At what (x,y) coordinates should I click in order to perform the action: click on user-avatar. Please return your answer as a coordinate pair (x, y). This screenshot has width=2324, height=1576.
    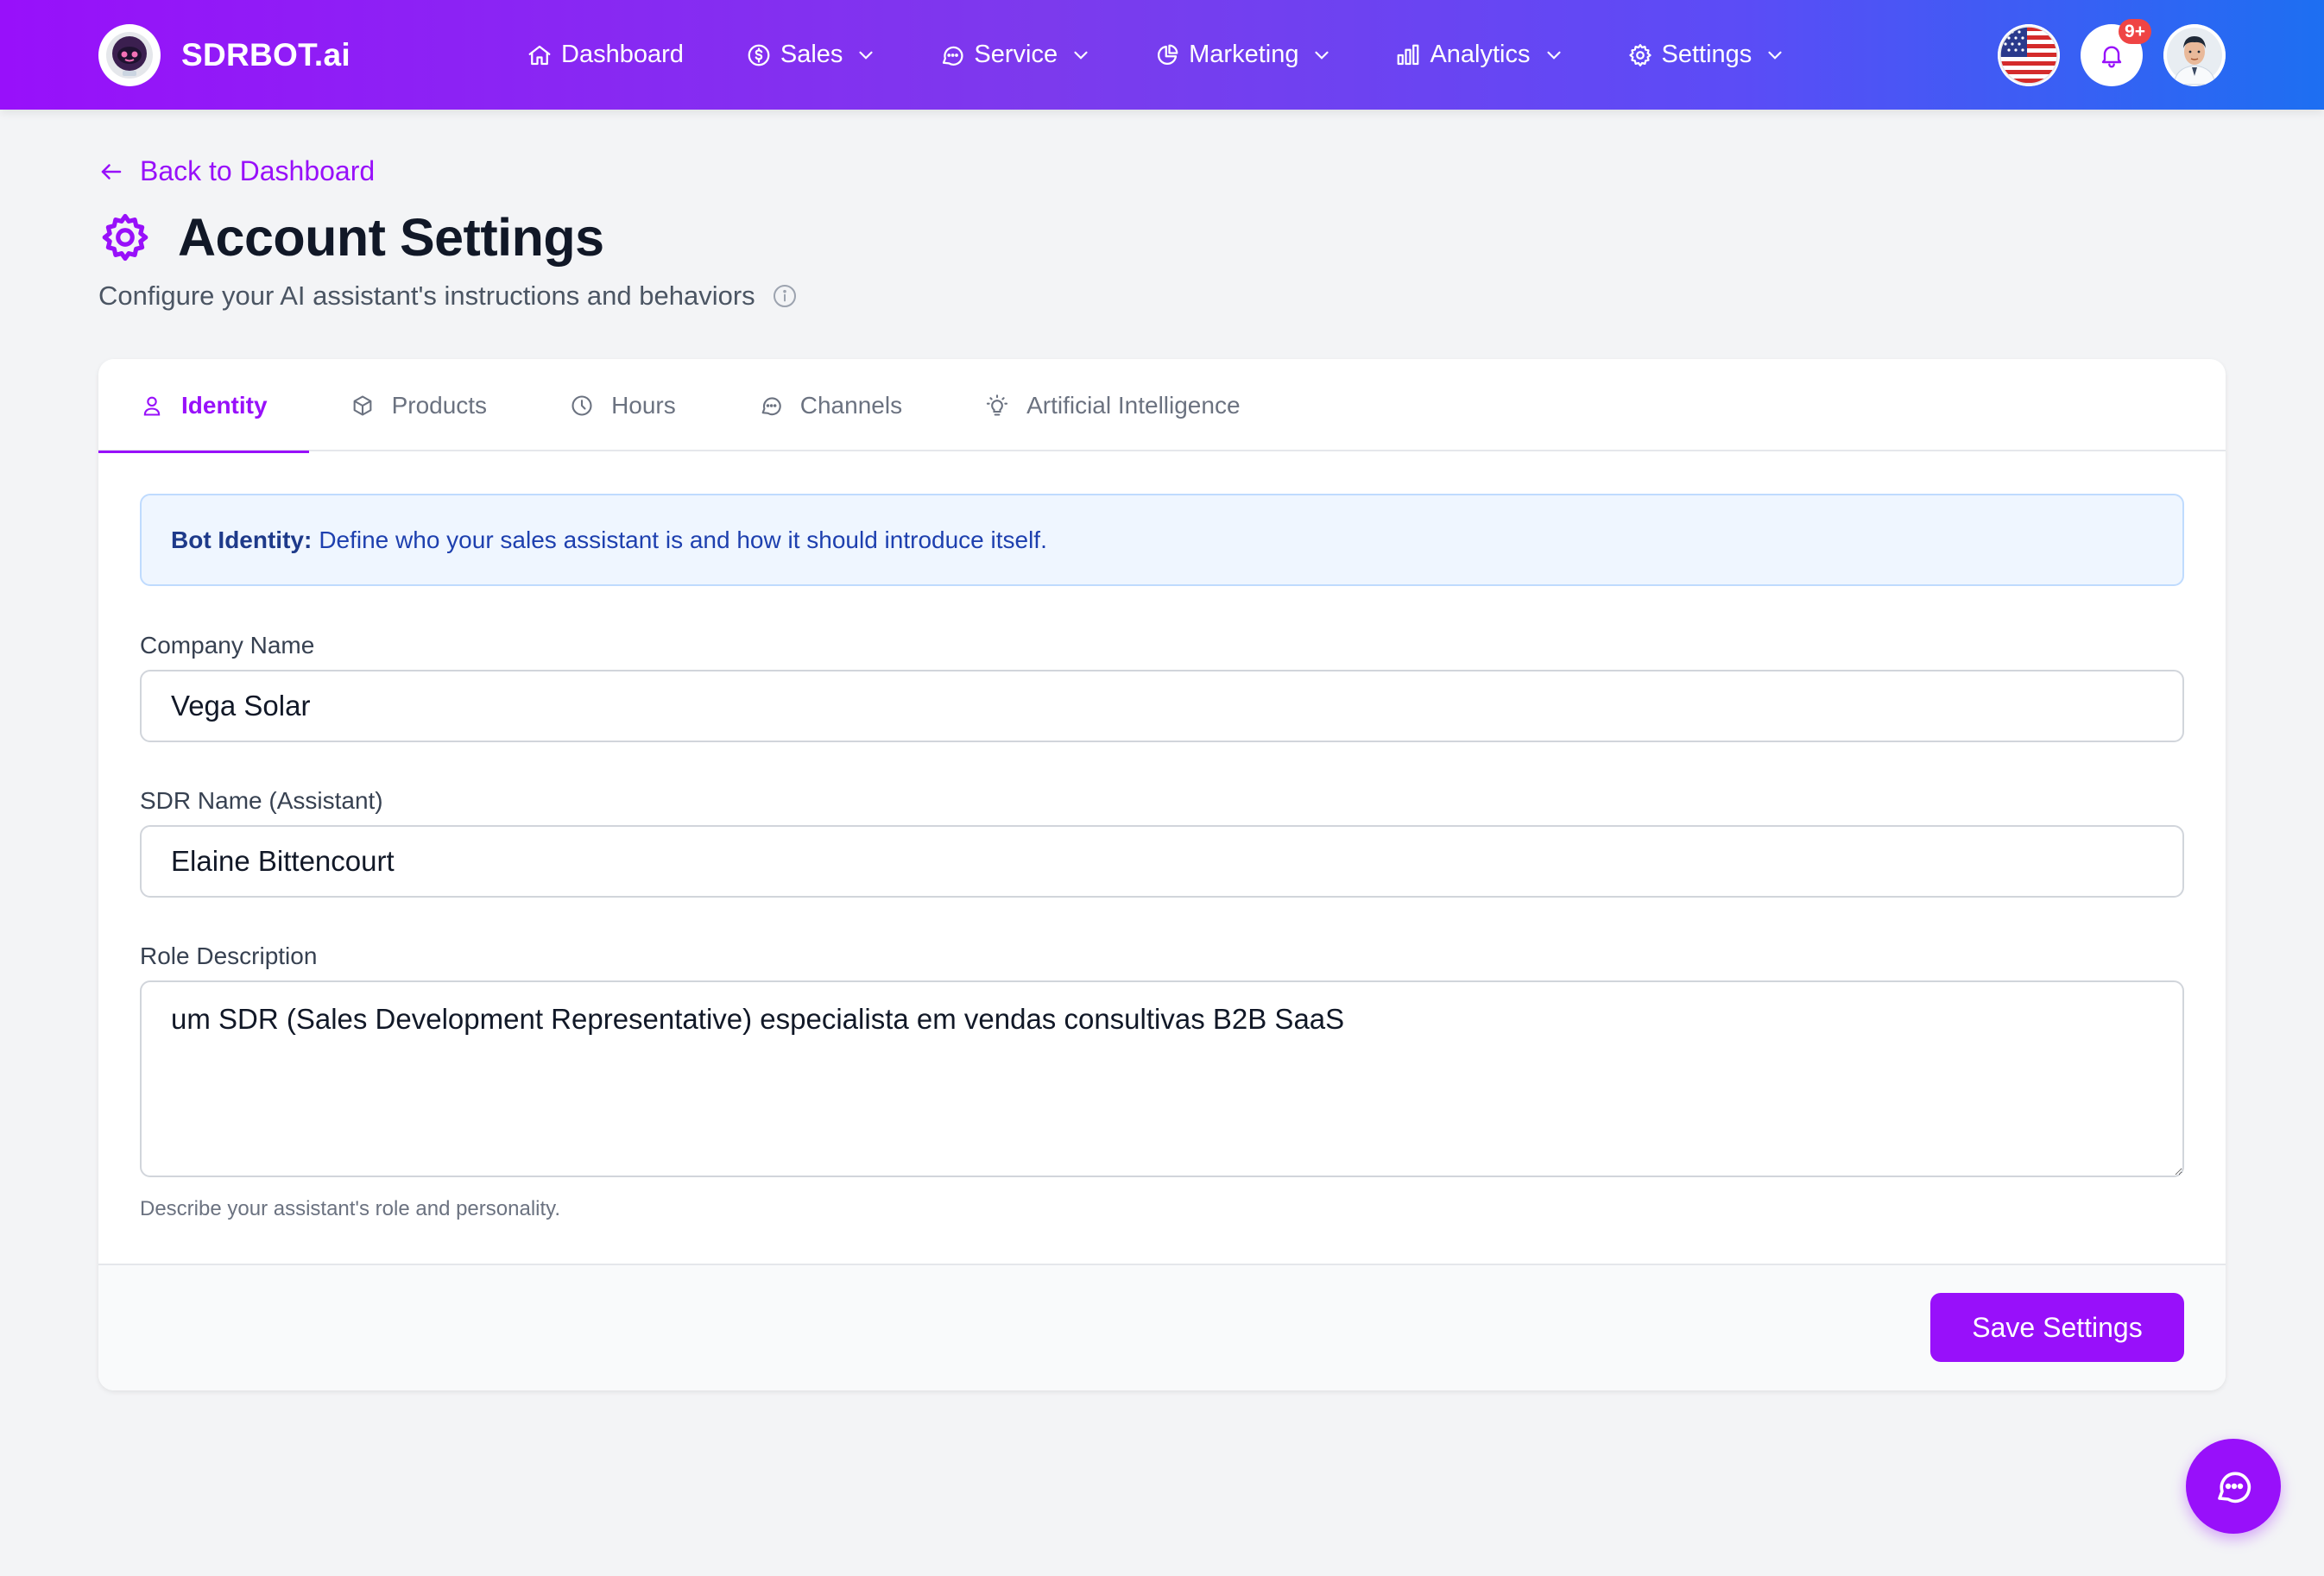
    Looking at the image, I should click on (2195, 55).